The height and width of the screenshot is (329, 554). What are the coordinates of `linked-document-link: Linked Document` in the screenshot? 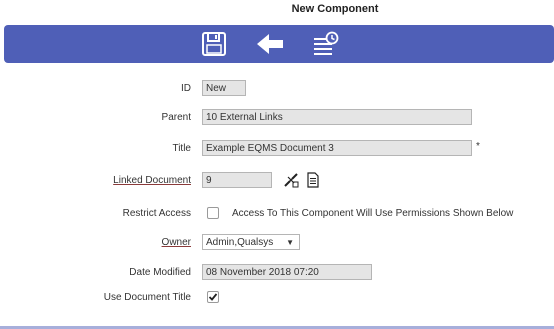 It's located at (152, 180).